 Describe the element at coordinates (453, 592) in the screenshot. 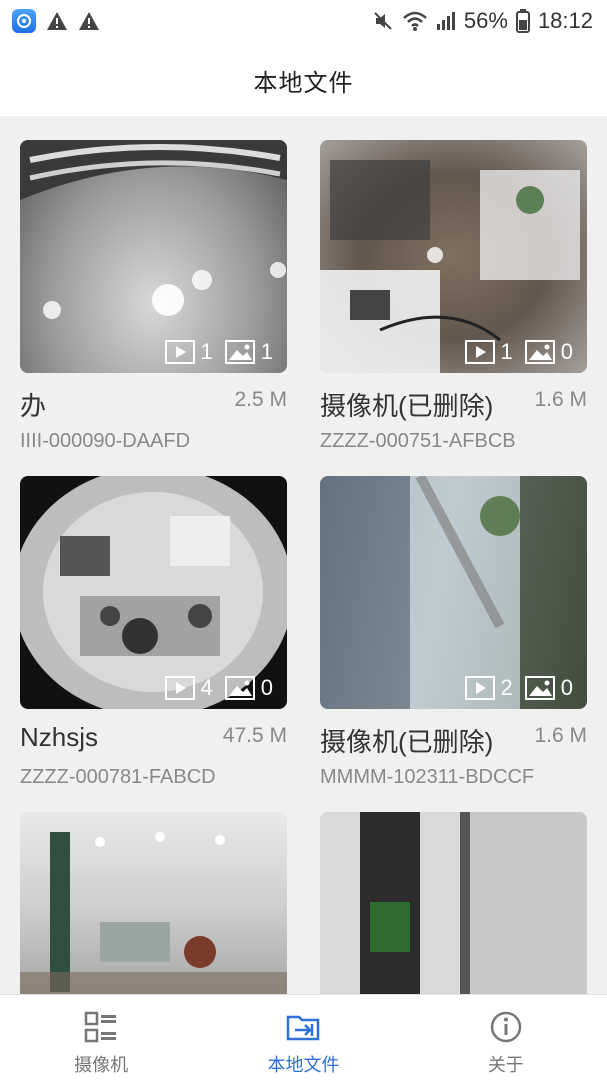

I see `video-thumbnail: 2 0` at that location.